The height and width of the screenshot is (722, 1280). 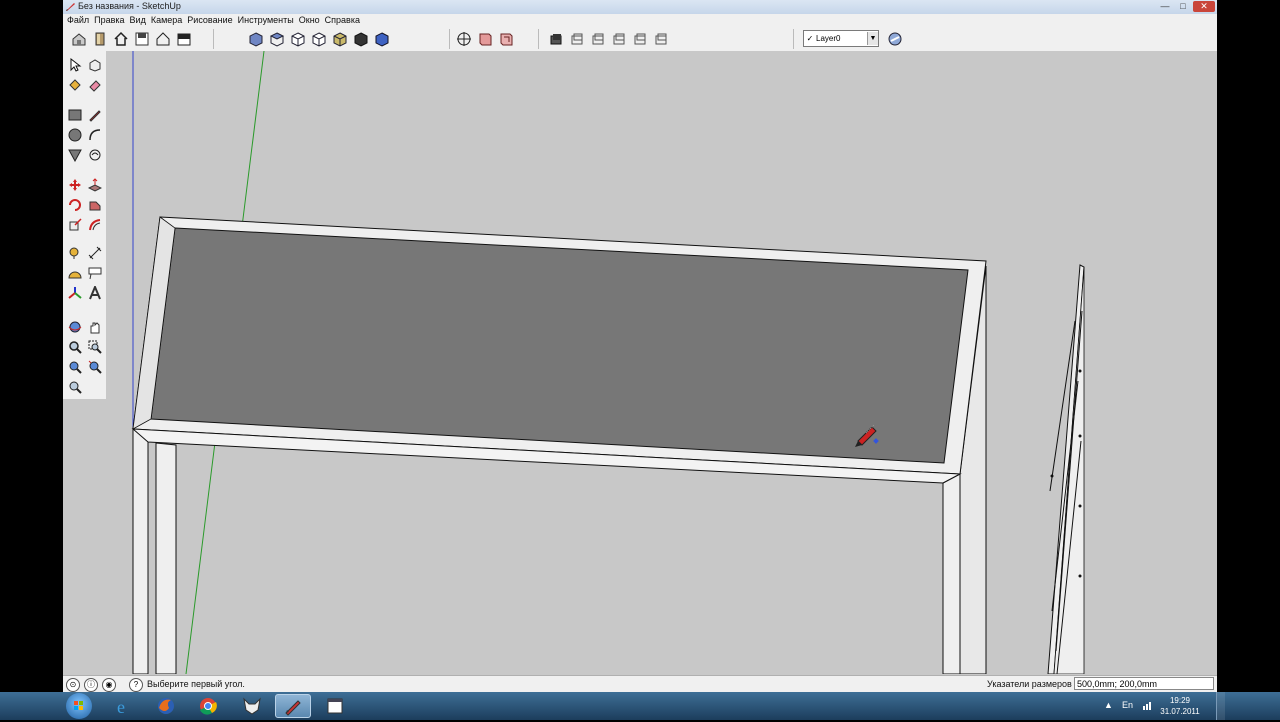 What do you see at coordinates (75, 155) in the screenshot?
I see `polygon-tool-button` at bounding box center [75, 155].